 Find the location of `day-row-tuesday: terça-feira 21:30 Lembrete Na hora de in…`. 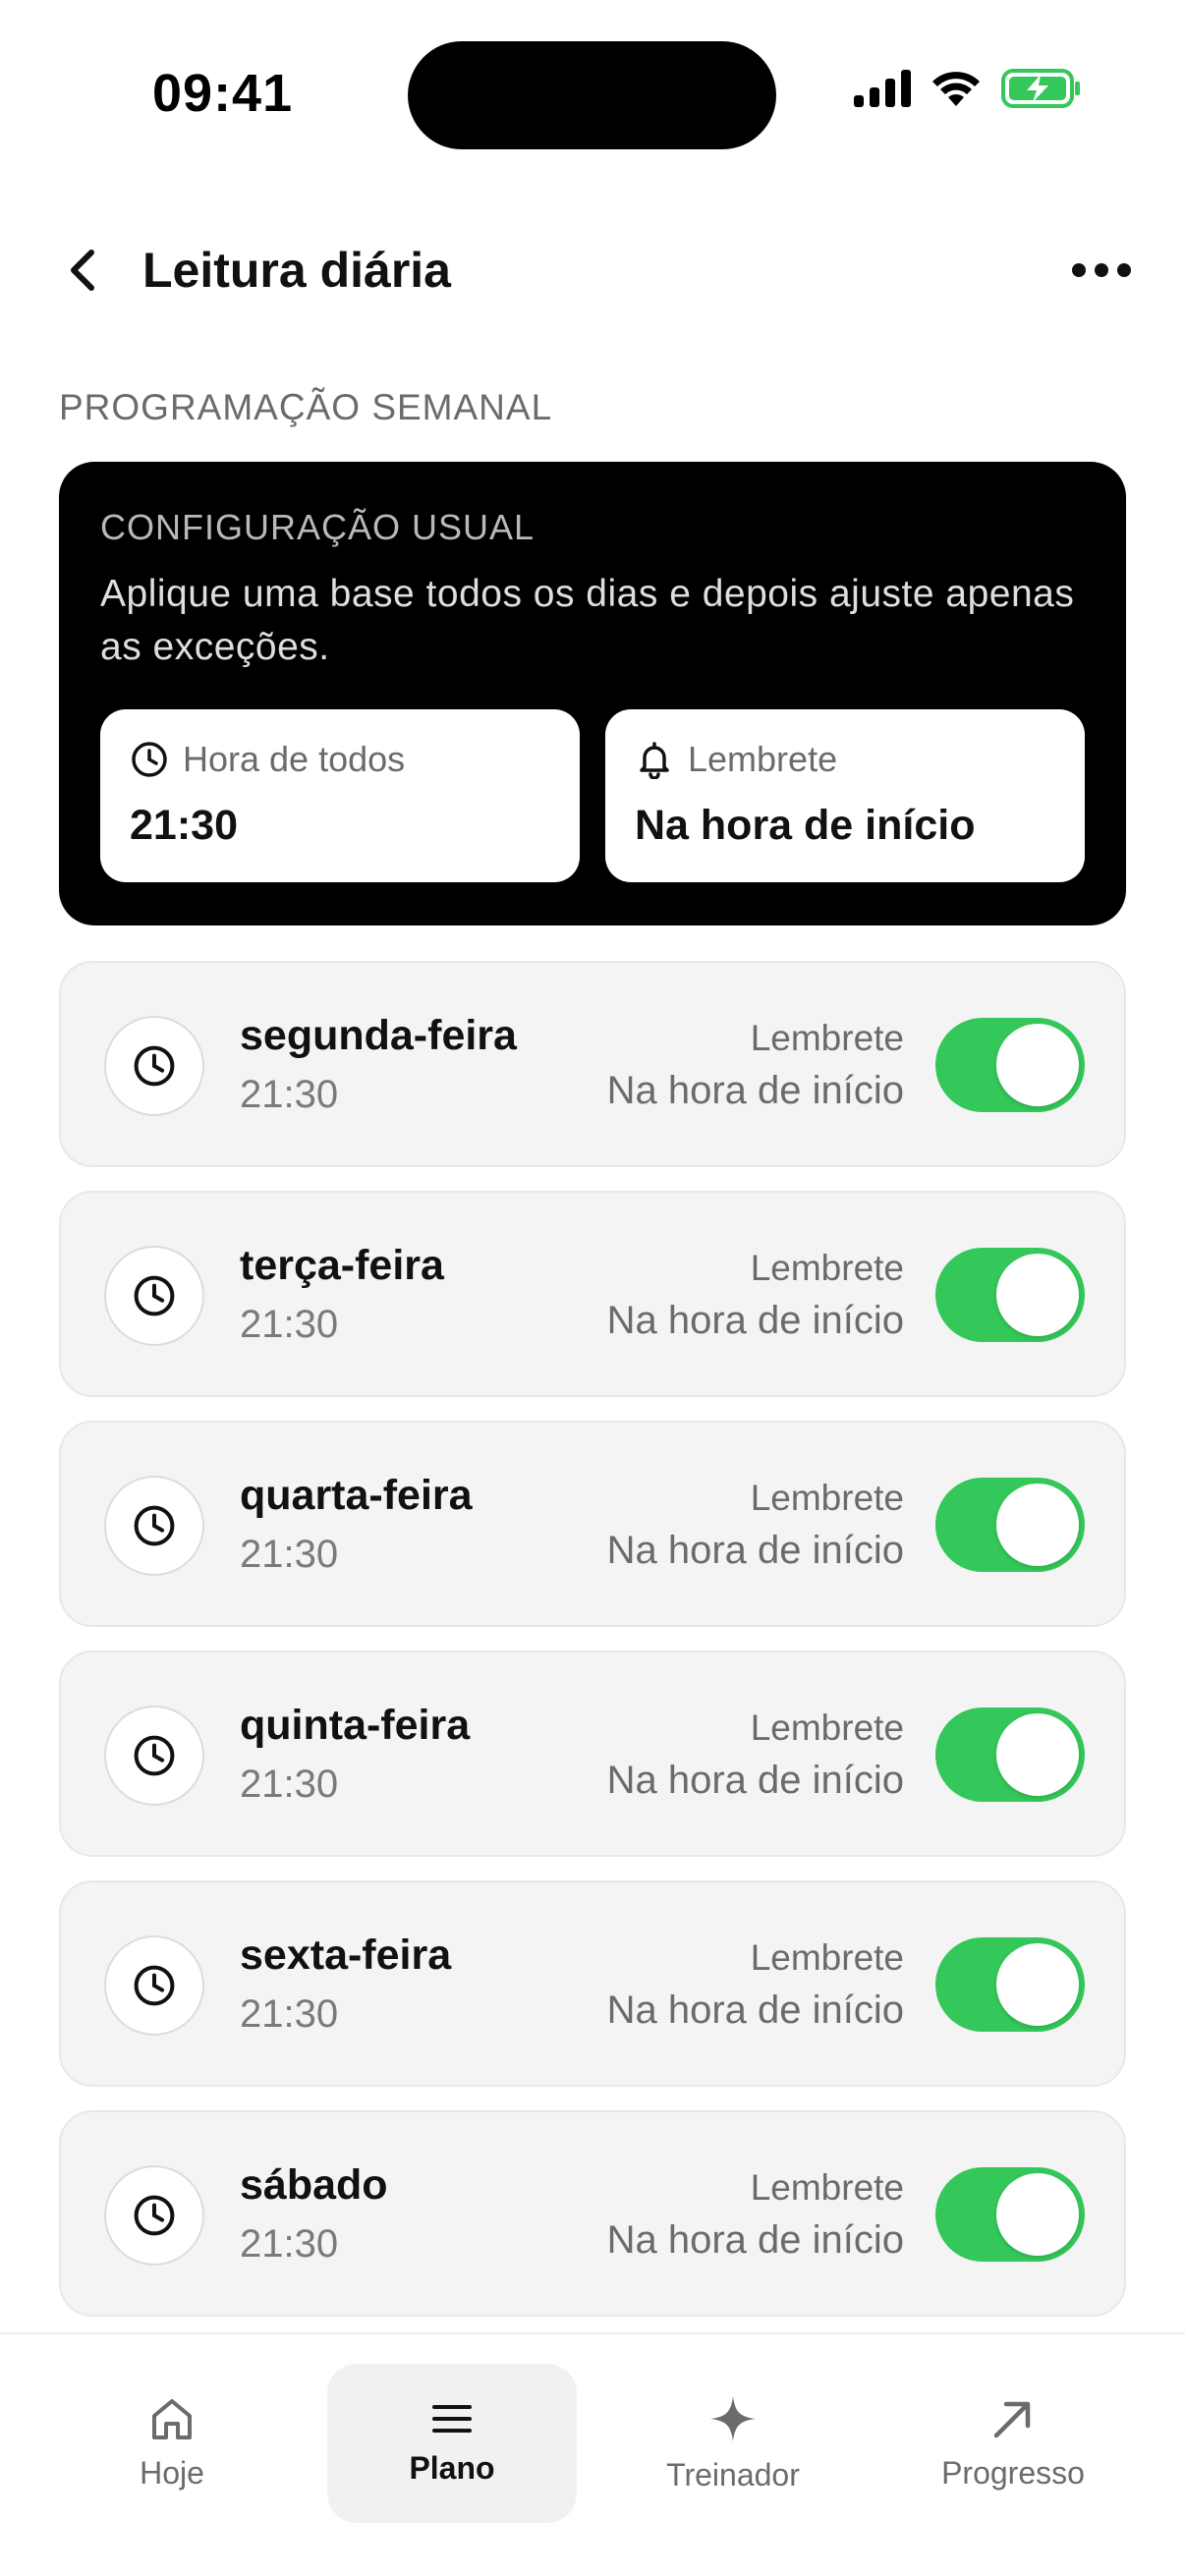

day-row-tuesday: terça-feira 21:30 Lembrete Na hora de in… is located at coordinates (592, 1294).